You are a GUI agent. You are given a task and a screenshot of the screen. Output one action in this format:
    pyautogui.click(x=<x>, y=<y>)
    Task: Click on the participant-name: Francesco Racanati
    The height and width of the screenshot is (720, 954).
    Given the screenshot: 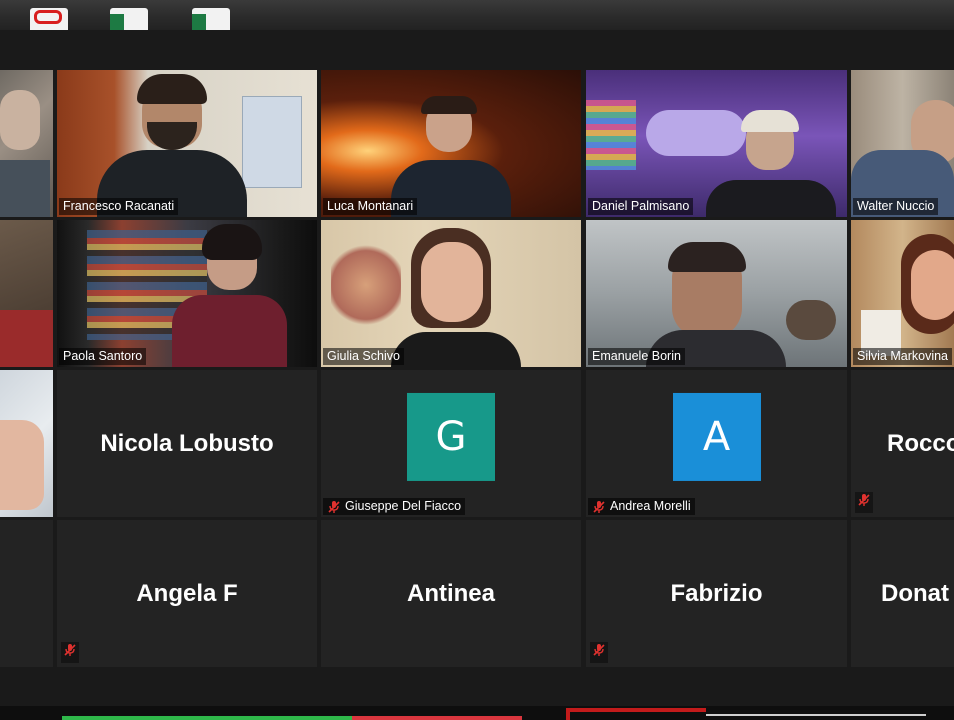 What is the action you would take?
    pyautogui.click(x=119, y=206)
    